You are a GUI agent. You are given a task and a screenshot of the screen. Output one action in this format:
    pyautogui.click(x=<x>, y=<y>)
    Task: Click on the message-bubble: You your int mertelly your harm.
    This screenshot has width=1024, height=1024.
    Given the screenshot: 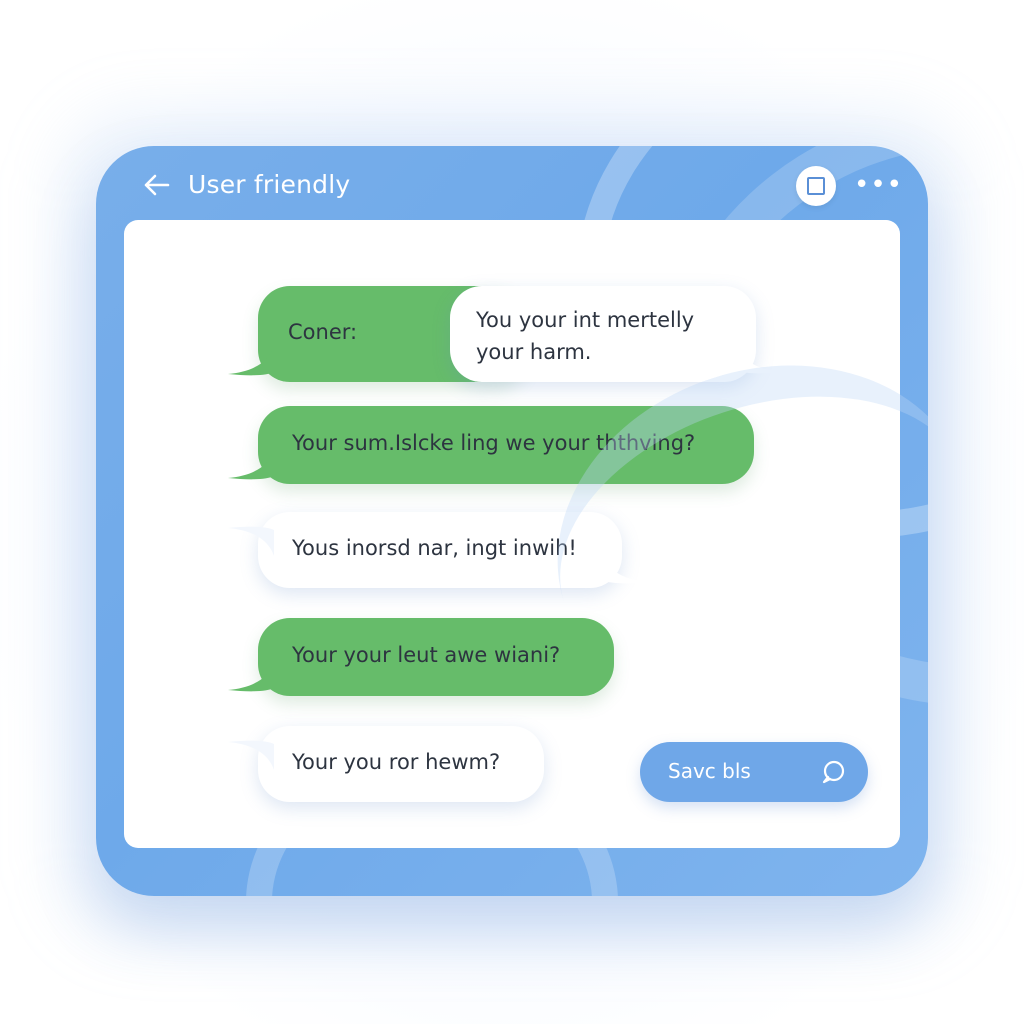 What is the action you would take?
    pyautogui.click(x=616, y=334)
    